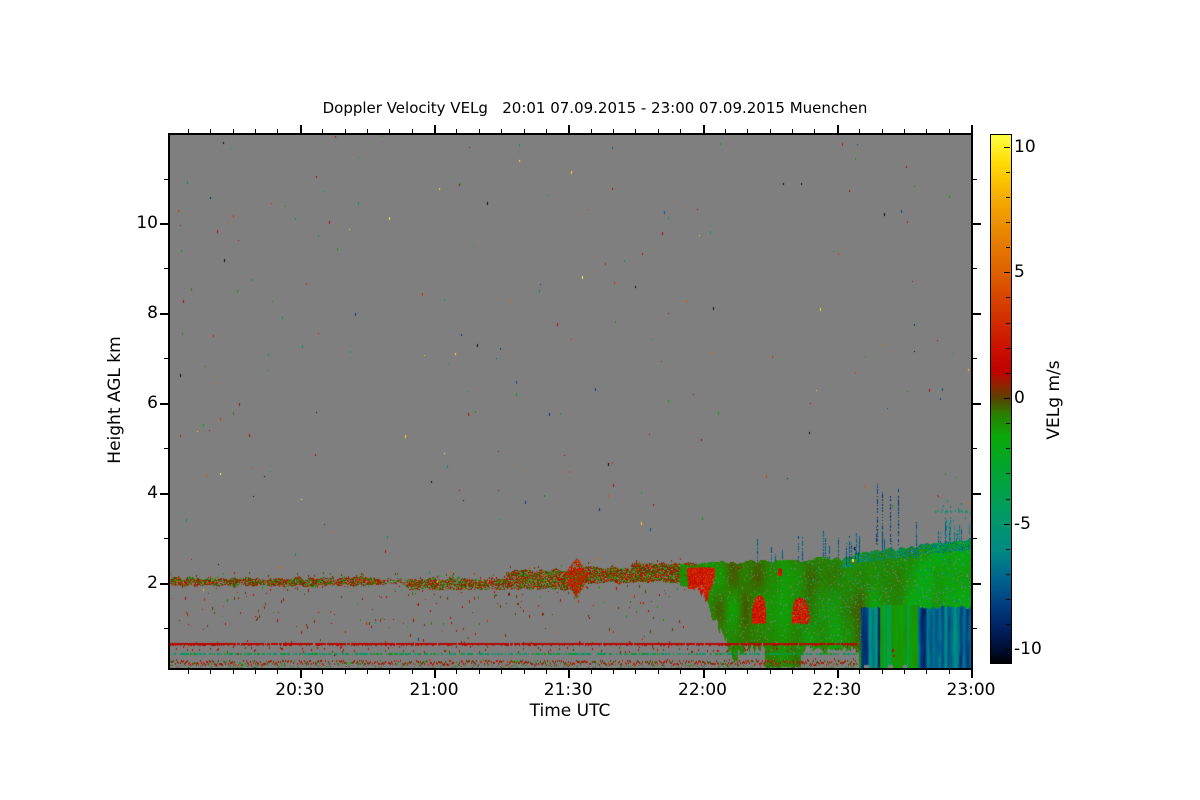 Image resolution: width=1200 pixels, height=800 pixels. I want to click on y-tick-label: 8, so click(152, 313).